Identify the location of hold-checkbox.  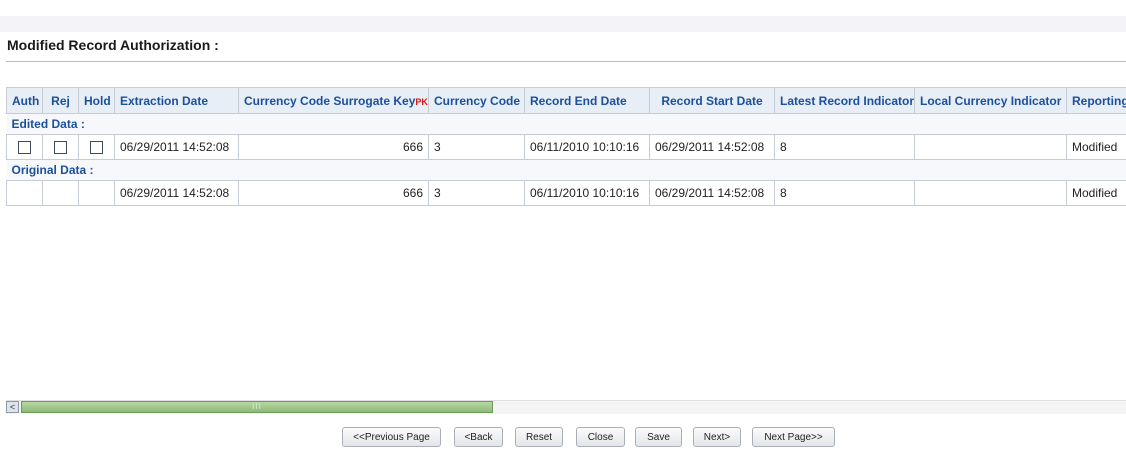
(96, 148).